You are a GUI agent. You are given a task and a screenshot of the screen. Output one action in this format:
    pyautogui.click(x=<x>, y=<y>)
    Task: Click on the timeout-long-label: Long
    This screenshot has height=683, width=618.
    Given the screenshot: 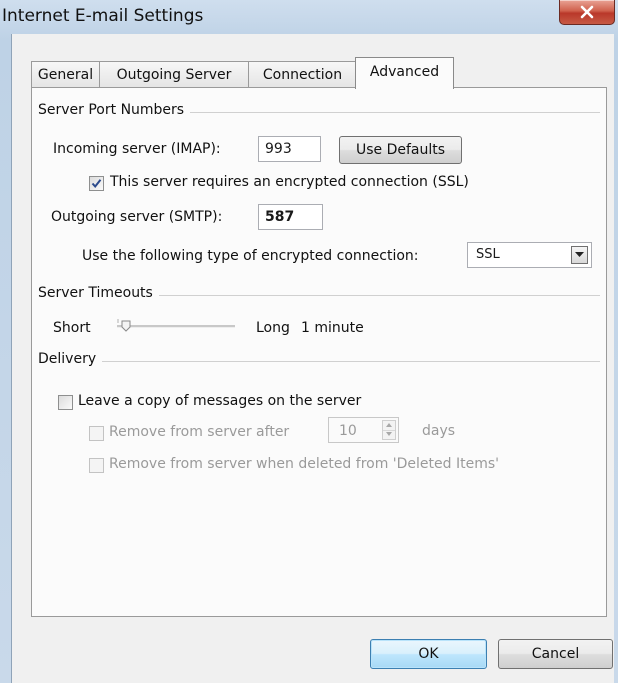 What is the action you would take?
    pyautogui.click(x=273, y=328)
    